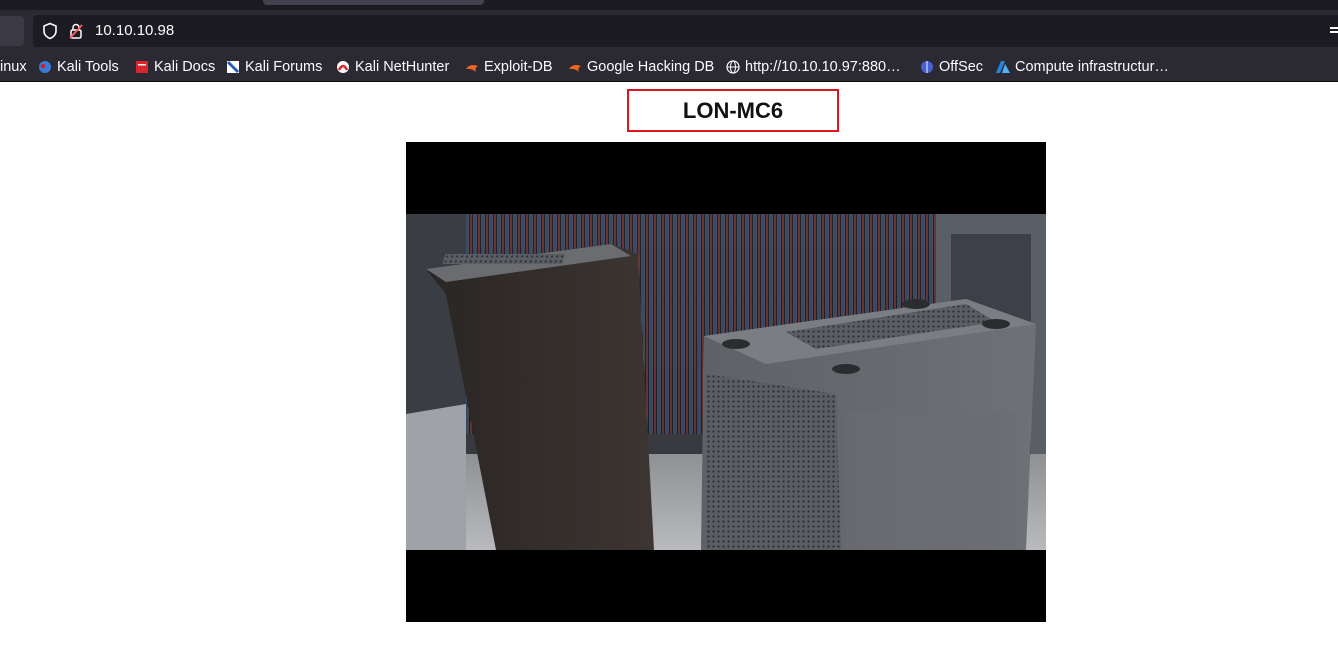  Describe the element at coordinates (284, 66) in the screenshot. I see `bookmark-label: Kali Forums` at that location.